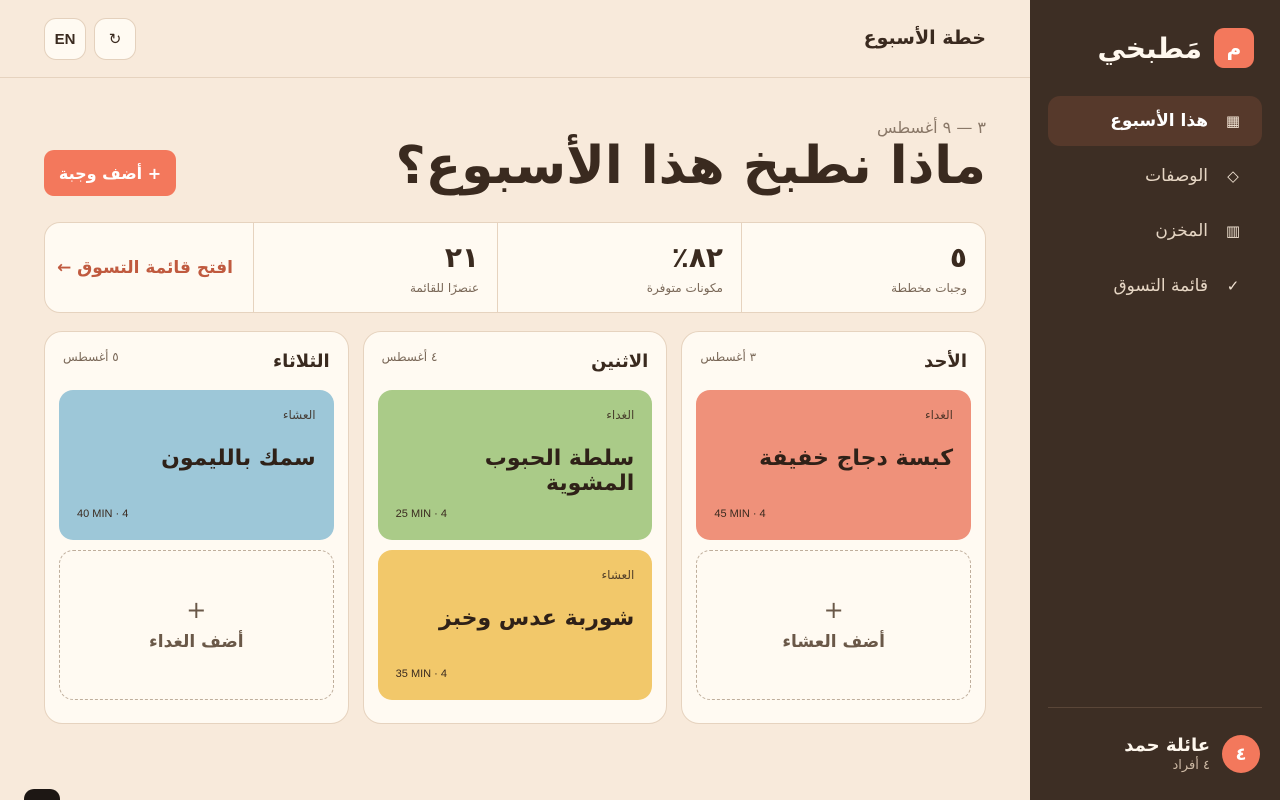  I want to click on brand-name: مَطبخي, so click(1149, 48).